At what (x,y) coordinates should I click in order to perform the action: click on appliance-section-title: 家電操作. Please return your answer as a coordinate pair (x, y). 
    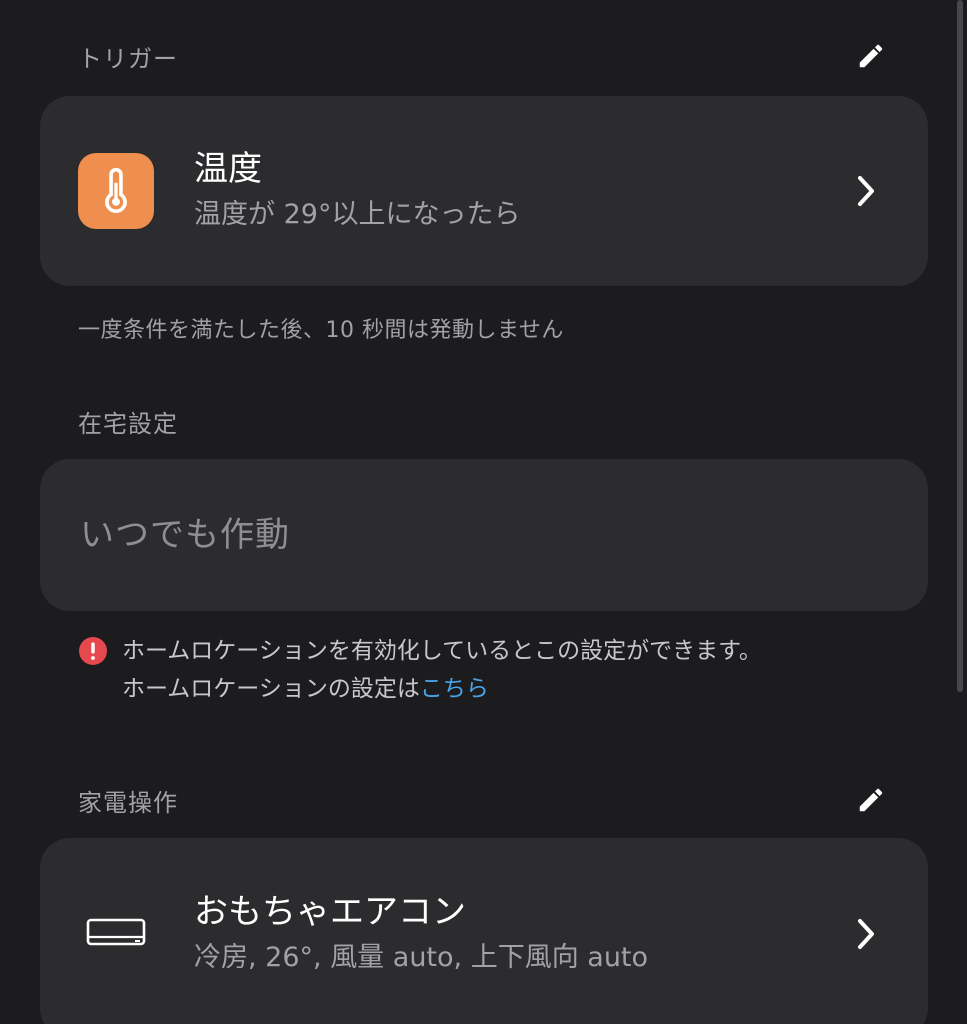
    Looking at the image, I should click on (128, 802).